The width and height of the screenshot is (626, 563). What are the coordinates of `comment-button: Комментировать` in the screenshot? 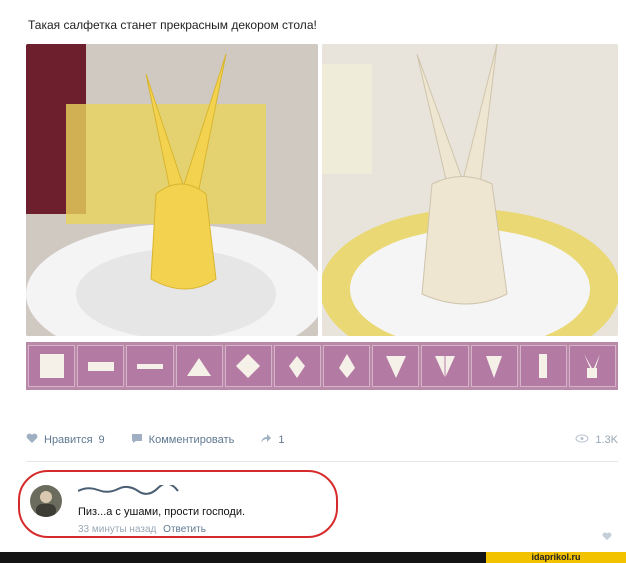 It's located at (183, 440).